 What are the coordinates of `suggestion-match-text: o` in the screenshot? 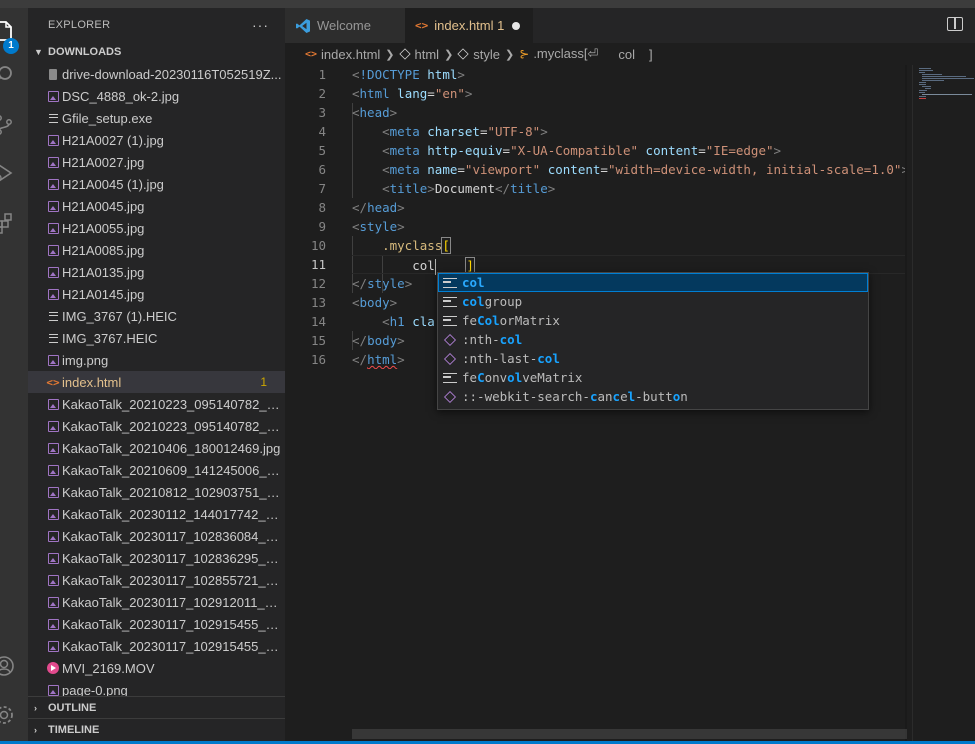 It's located at (676, 396).